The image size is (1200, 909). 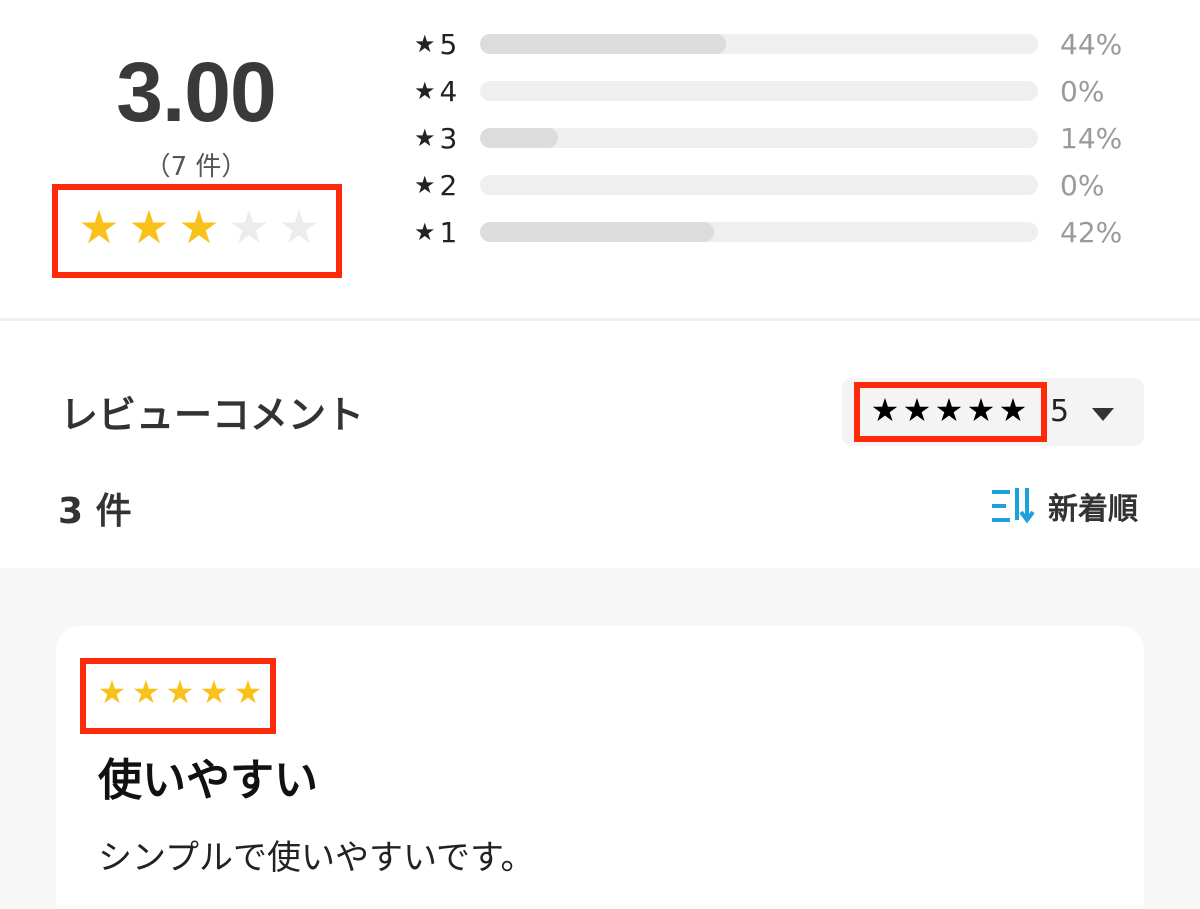 I want to click on average-rating: 3.00, so click(x=196, y=92).